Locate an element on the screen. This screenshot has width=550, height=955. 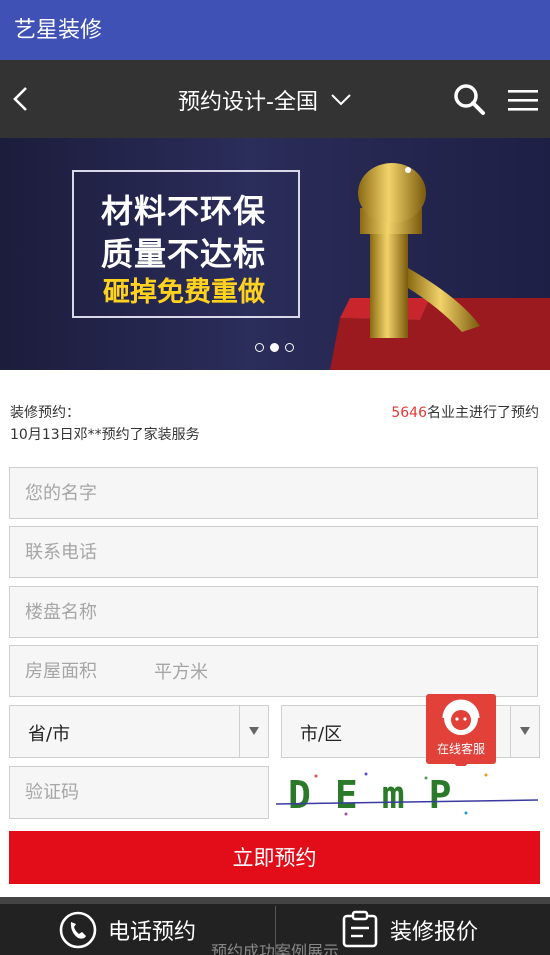
online-service-button: 在线客服 is located at coordinates (461, 732).